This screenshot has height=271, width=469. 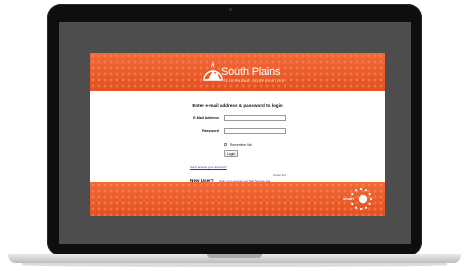 I want to click on header-banner: South Plains TELEPHONE COOPERATIVE, so click(x=237, y=72).